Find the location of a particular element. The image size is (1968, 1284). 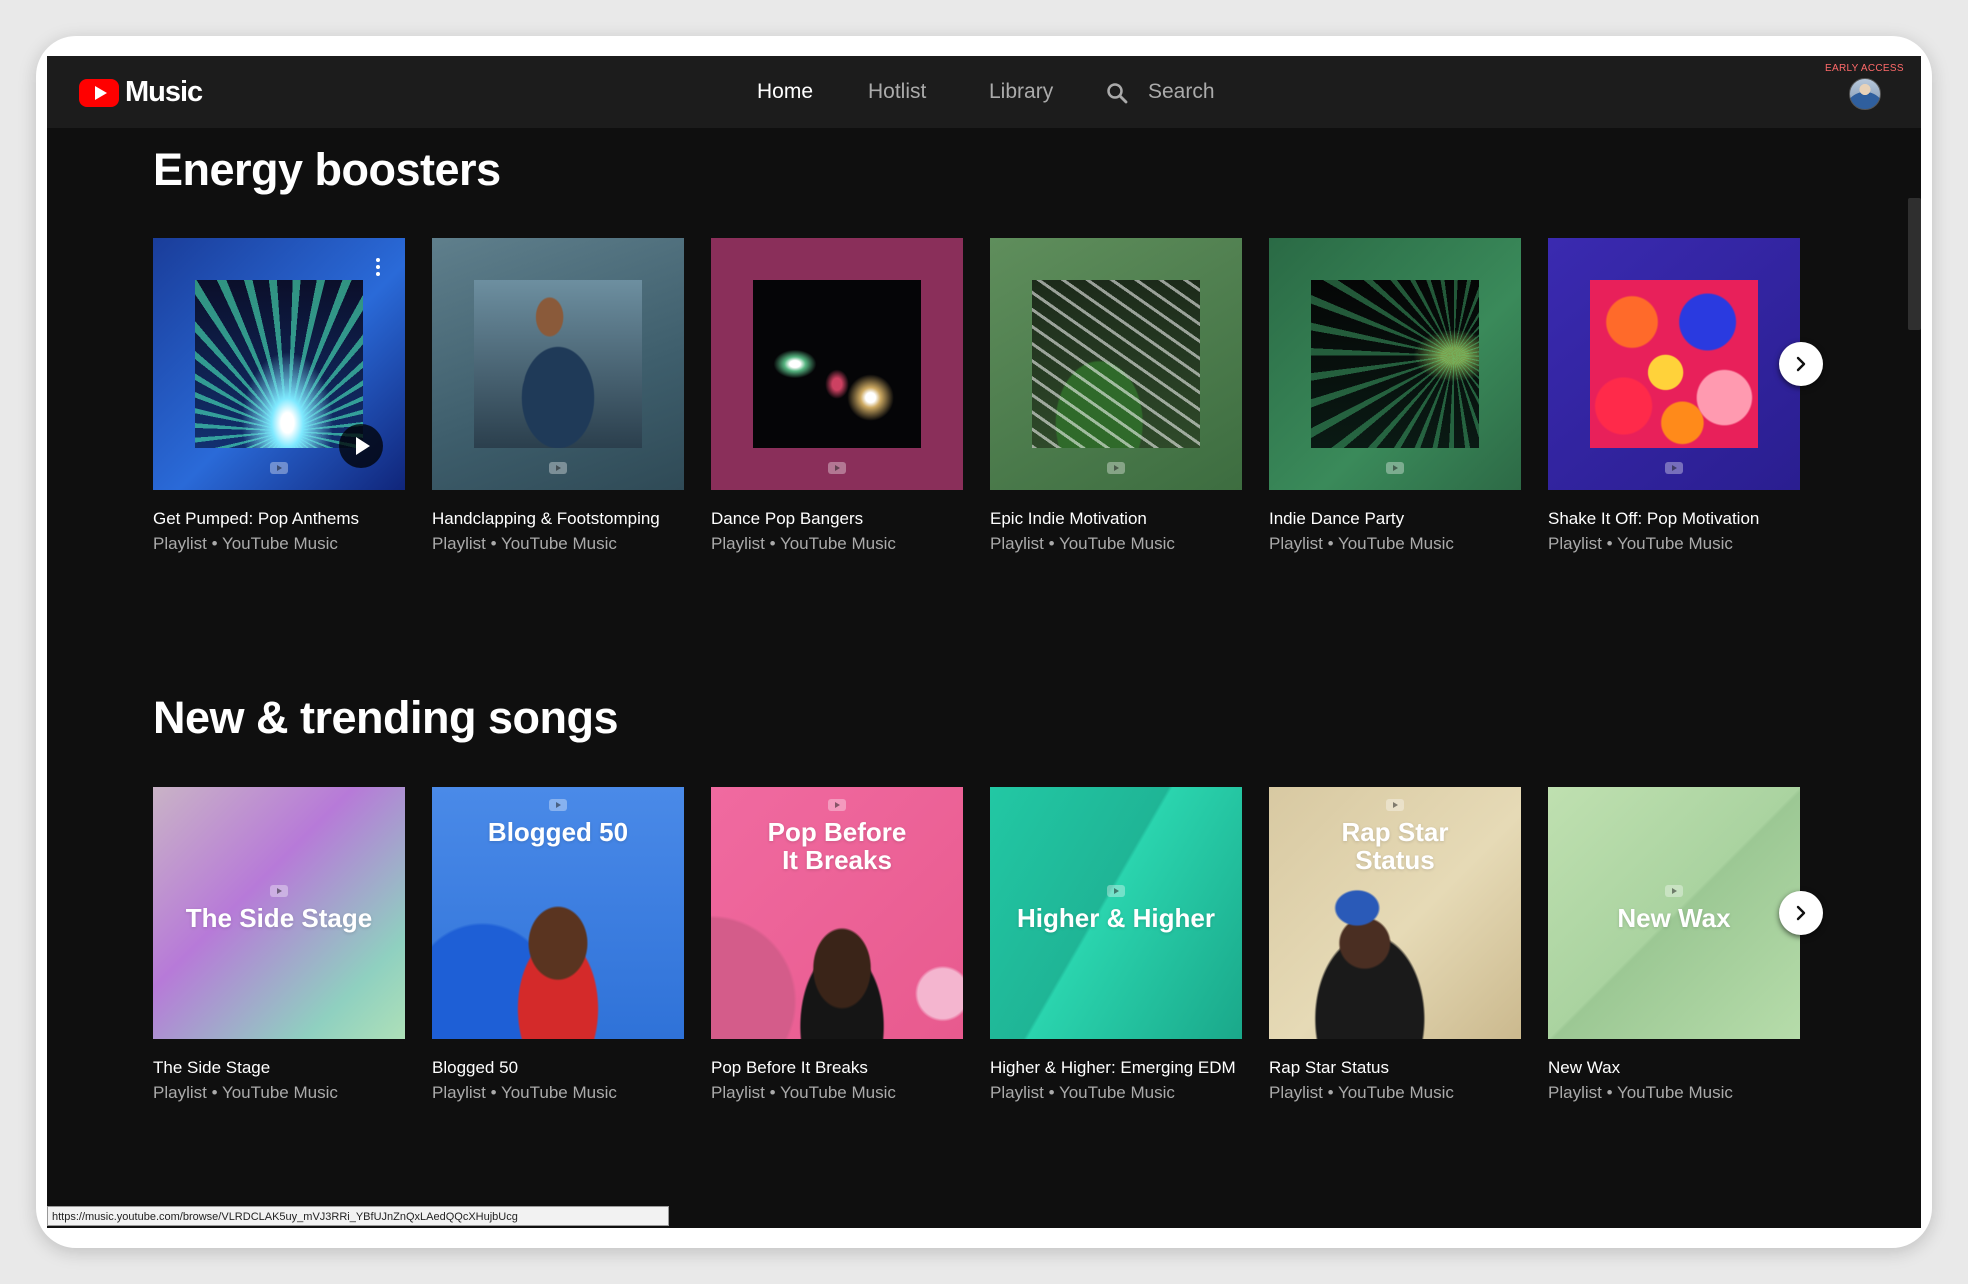

card-title: Handclapping & Footstomping is located at coordinates (558, 518).